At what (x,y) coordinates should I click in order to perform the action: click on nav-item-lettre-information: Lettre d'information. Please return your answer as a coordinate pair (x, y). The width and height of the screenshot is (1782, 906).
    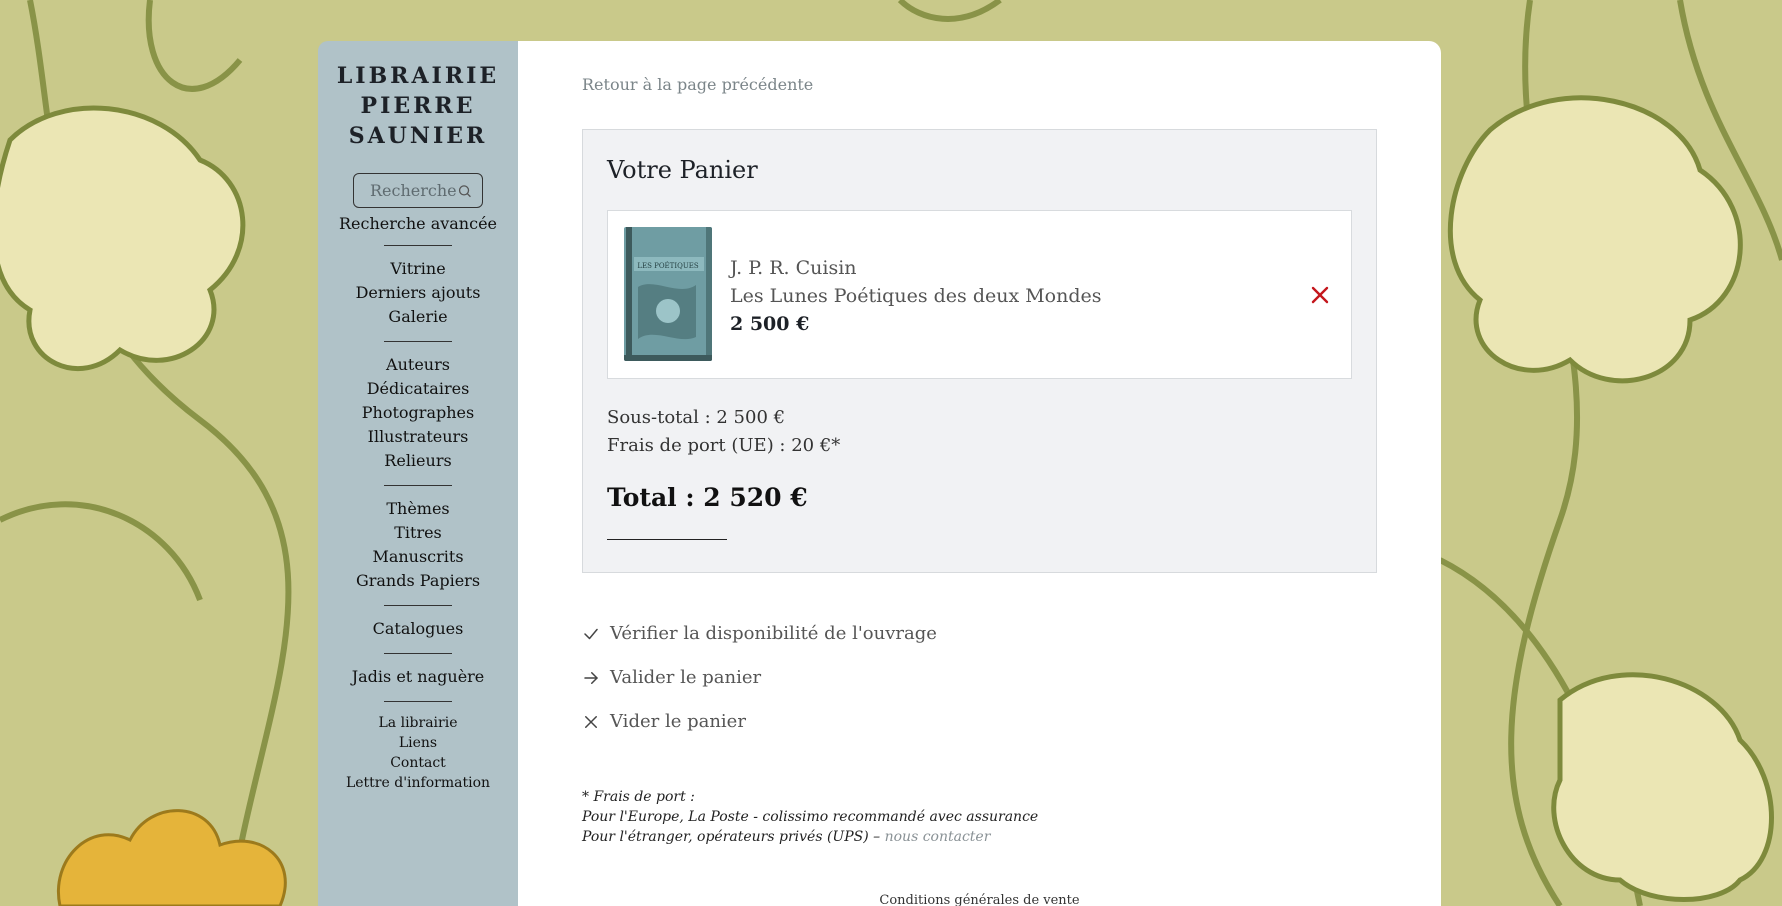
    Looking at the image, I should click on (418, 783).